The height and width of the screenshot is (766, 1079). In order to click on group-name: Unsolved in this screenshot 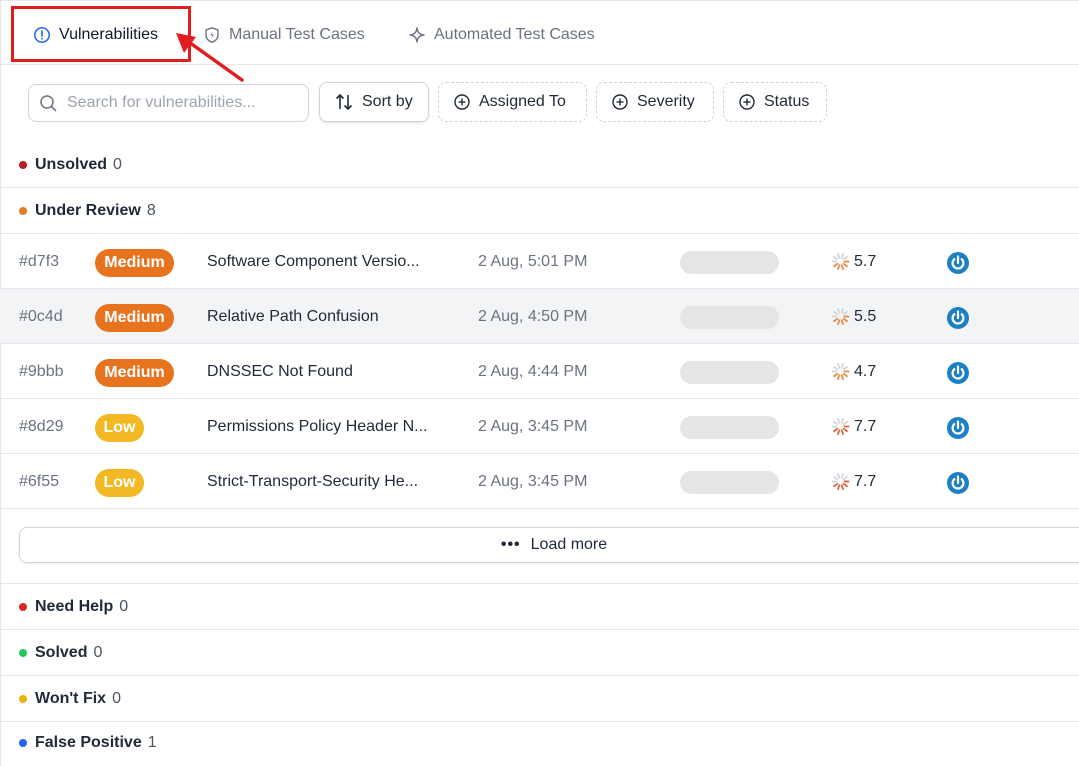, I will do `click(71, 164)`.